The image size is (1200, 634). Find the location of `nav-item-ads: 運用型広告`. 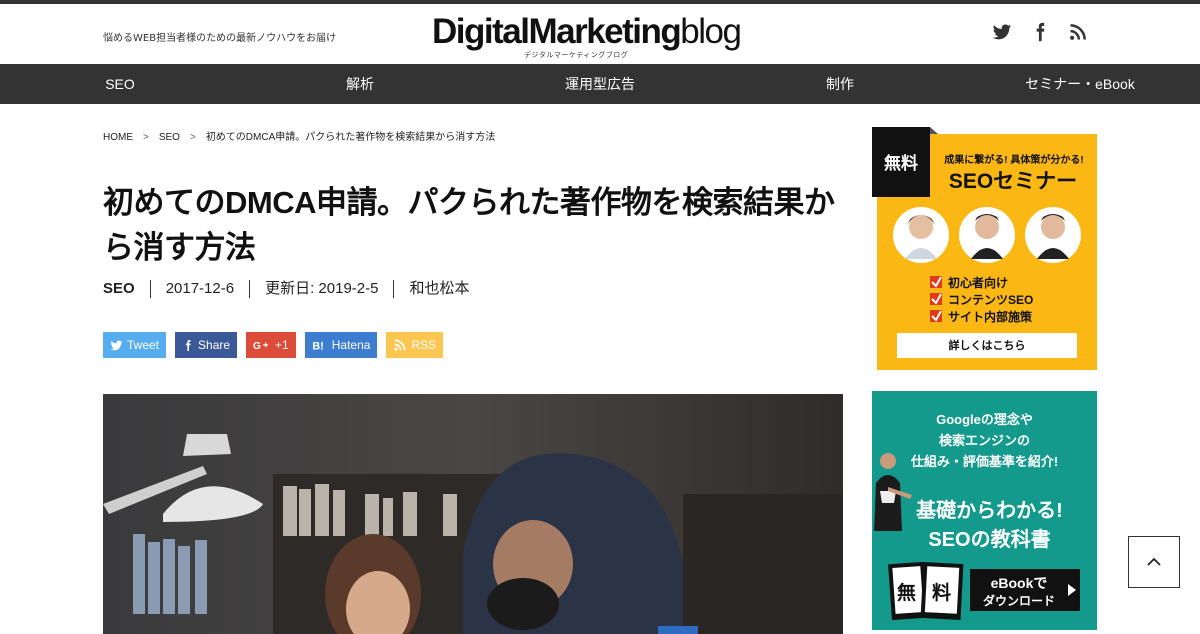

nav-item-ads: 運用型広告 is located at coordinates (600, 84).